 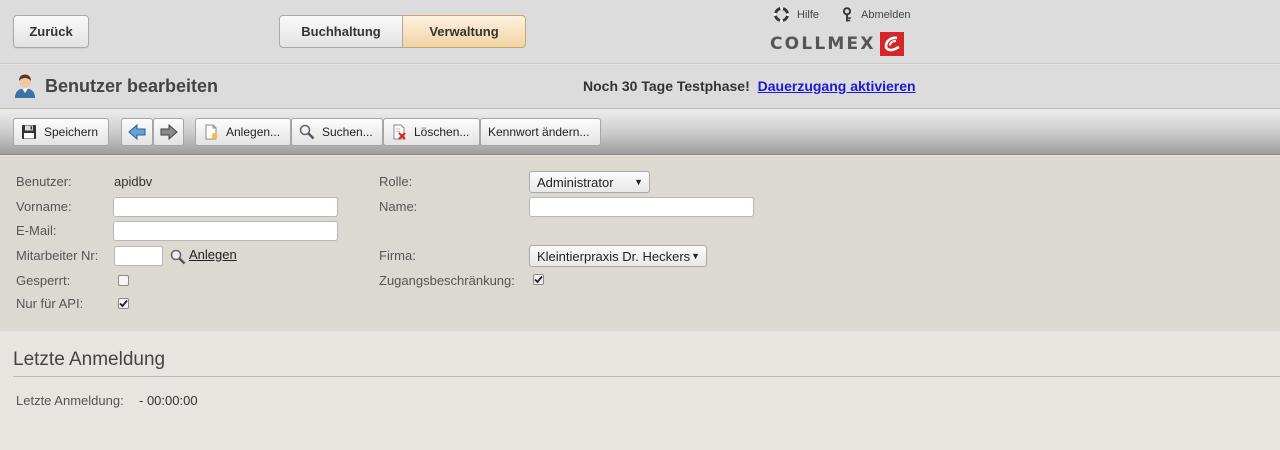 I want to click on lifebuoy-icon, so click(x=781, y=14).